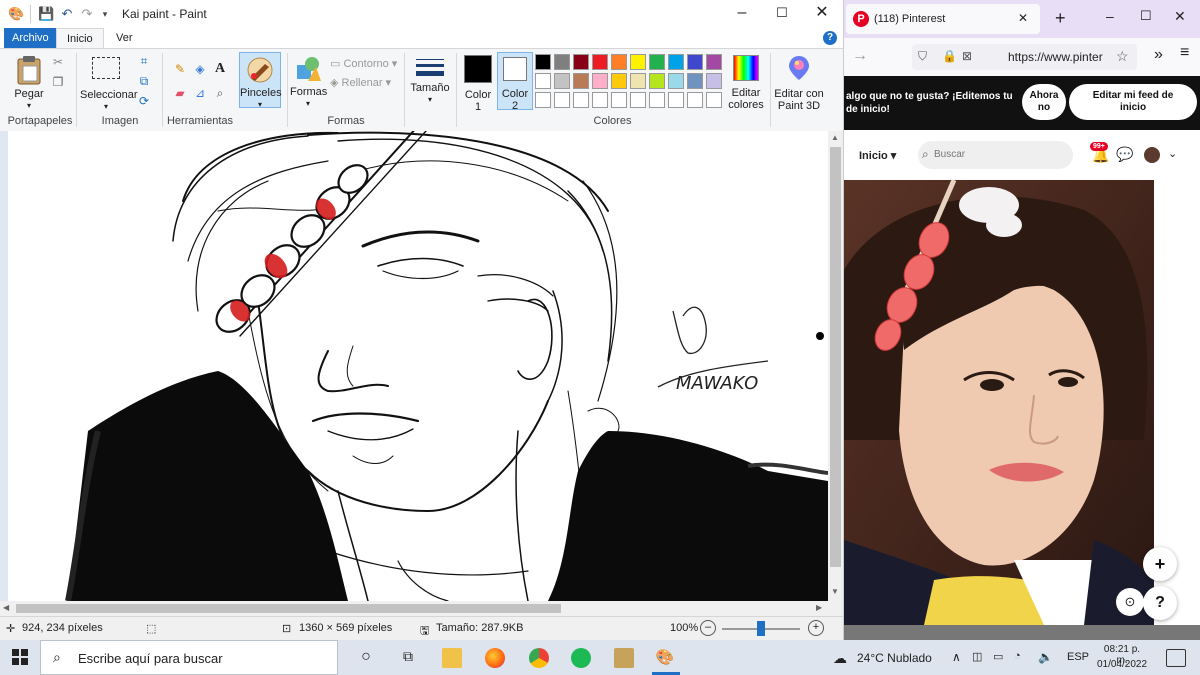 The image size is (1200, 675). What do you see at coordinates (835, 137) in the screenshot?
I see `scroll-up-arrow: ▲` at bounding box center [835, 137].